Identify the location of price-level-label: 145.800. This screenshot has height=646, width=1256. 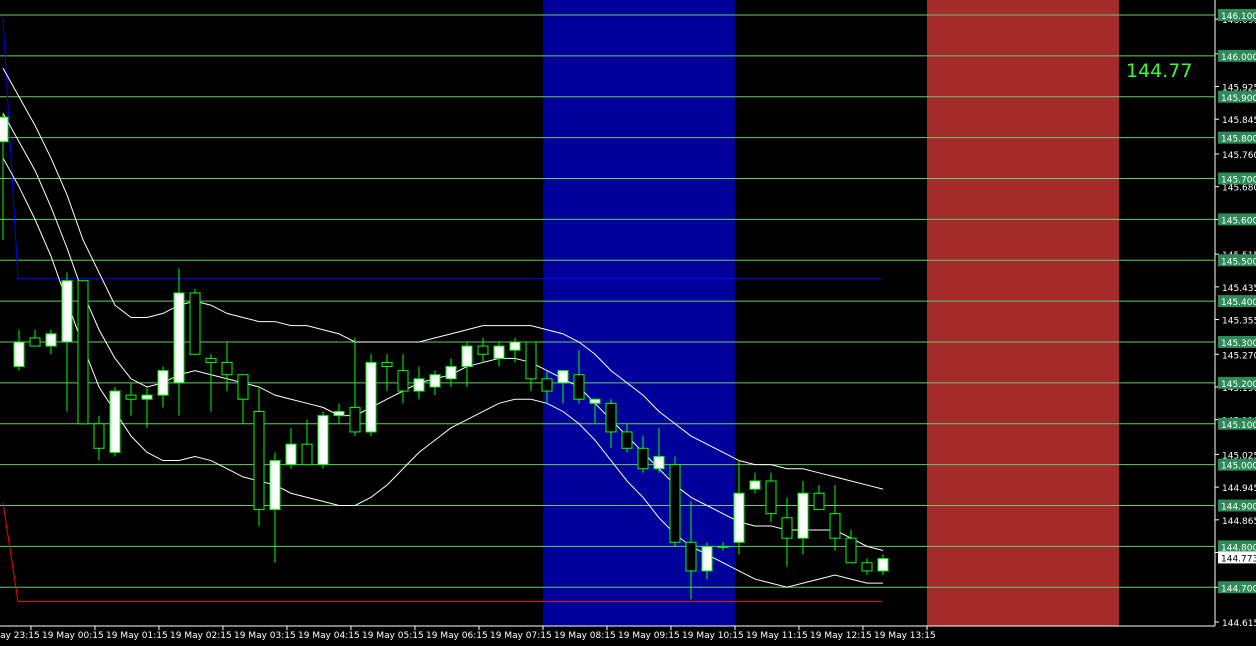
(1238, 140).